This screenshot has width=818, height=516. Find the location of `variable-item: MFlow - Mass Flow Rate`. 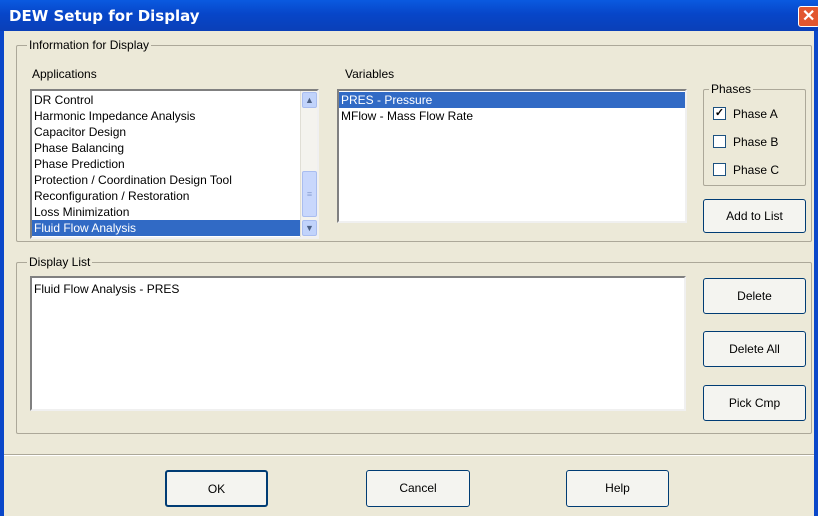

variable-item: MFlow - Mass Flow Rate is located at coordinates (512, 116).